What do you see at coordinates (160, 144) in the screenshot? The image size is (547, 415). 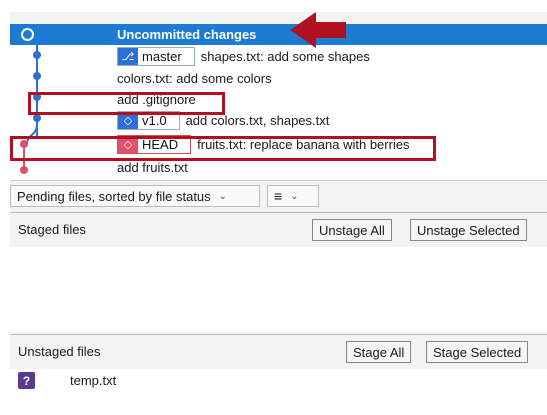 I see `ref-label: HEAD` at bounding box center [160, 144].